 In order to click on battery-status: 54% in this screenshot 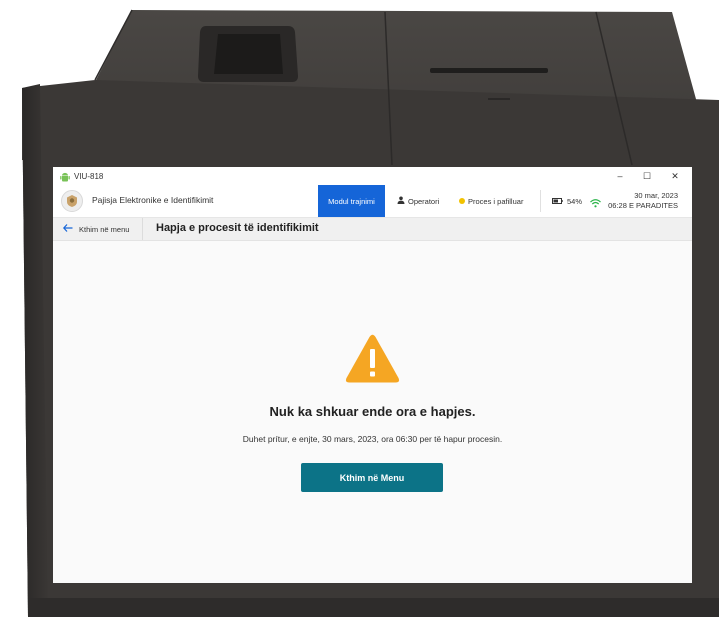, I will do `click(567, 201)`.